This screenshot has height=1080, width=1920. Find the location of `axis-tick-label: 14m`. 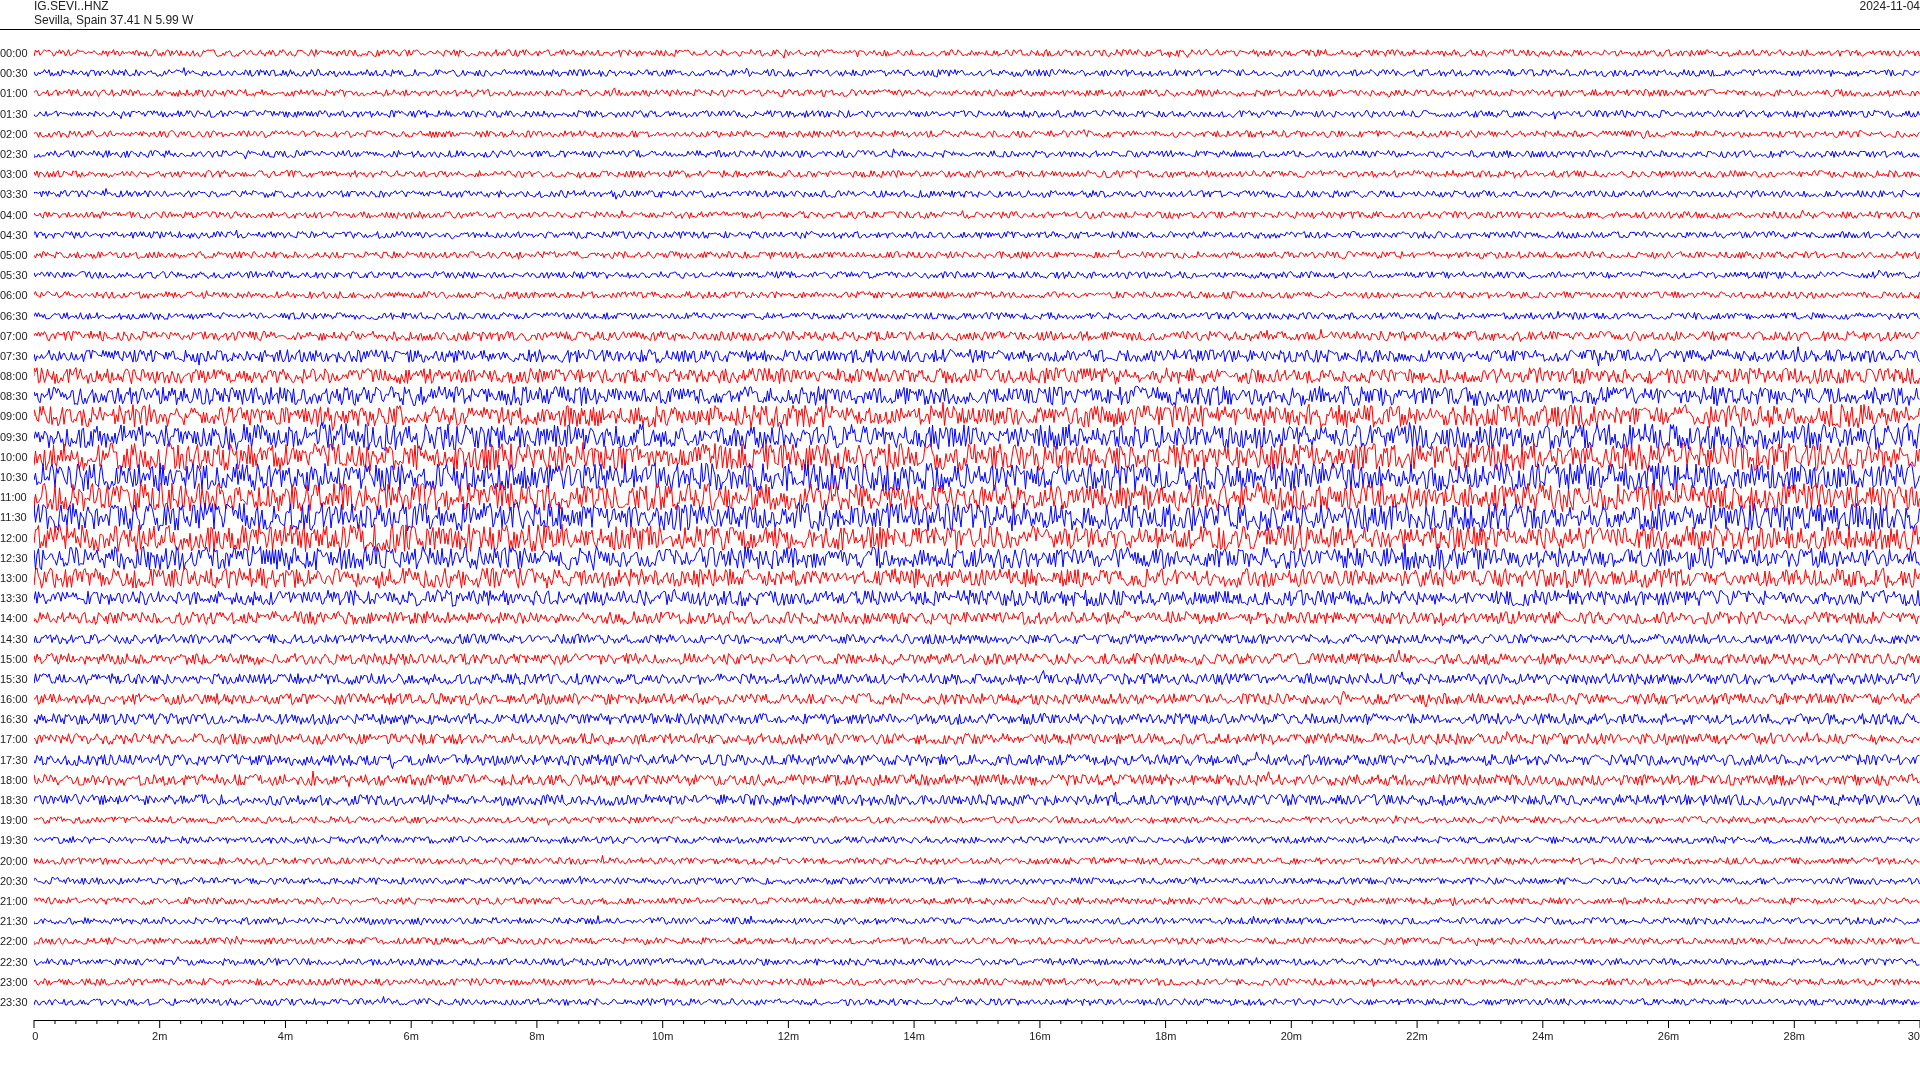

axis-tick-label: 14m is located at coordinates (914, 1036).